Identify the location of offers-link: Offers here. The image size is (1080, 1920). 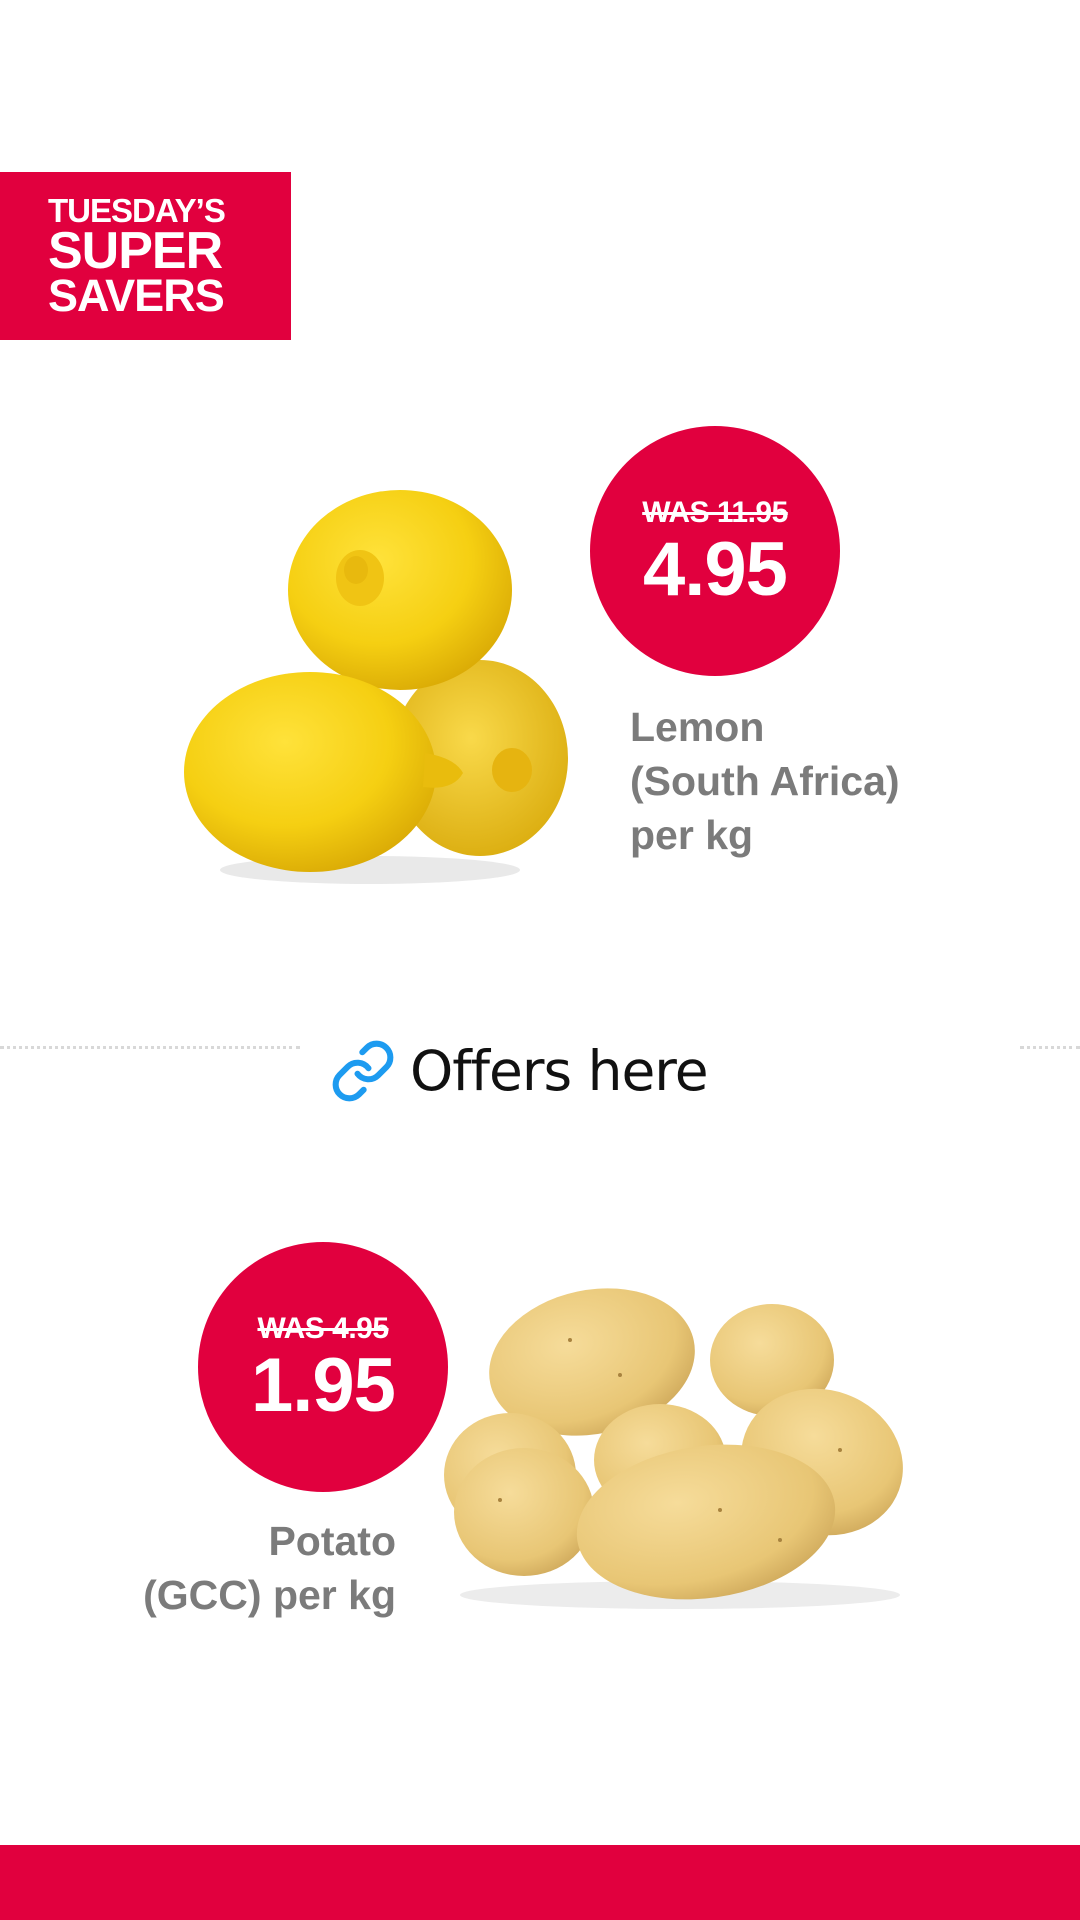
(519, 1071).